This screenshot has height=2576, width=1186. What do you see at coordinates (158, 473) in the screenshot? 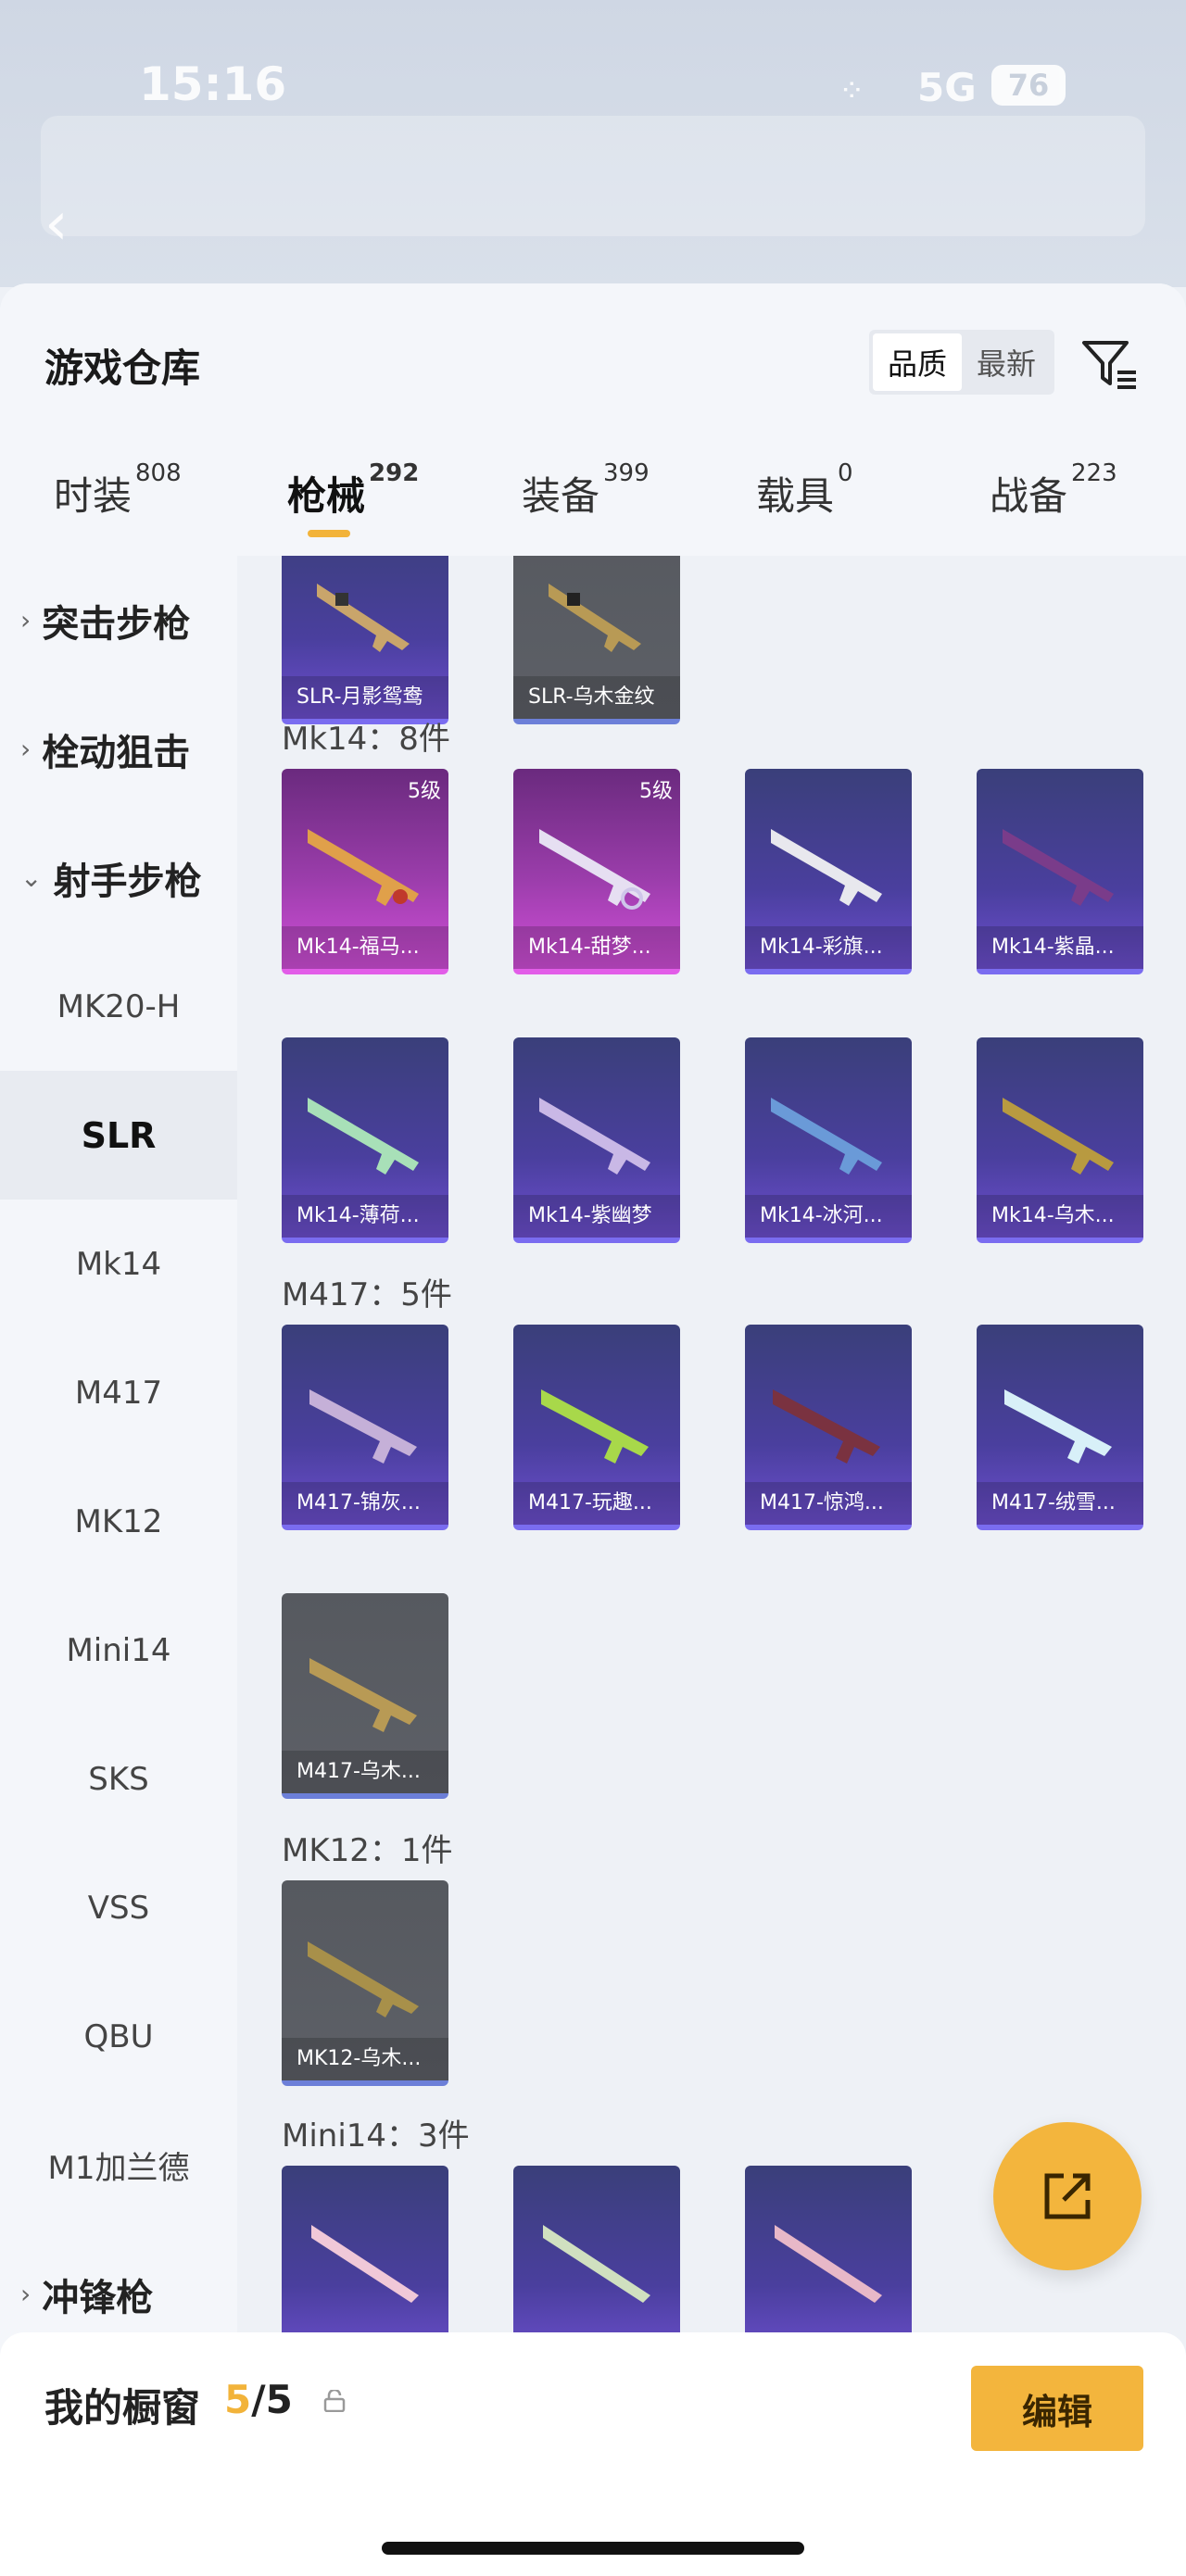
I see `tab-count: 808` at bounding box center [158, 473].